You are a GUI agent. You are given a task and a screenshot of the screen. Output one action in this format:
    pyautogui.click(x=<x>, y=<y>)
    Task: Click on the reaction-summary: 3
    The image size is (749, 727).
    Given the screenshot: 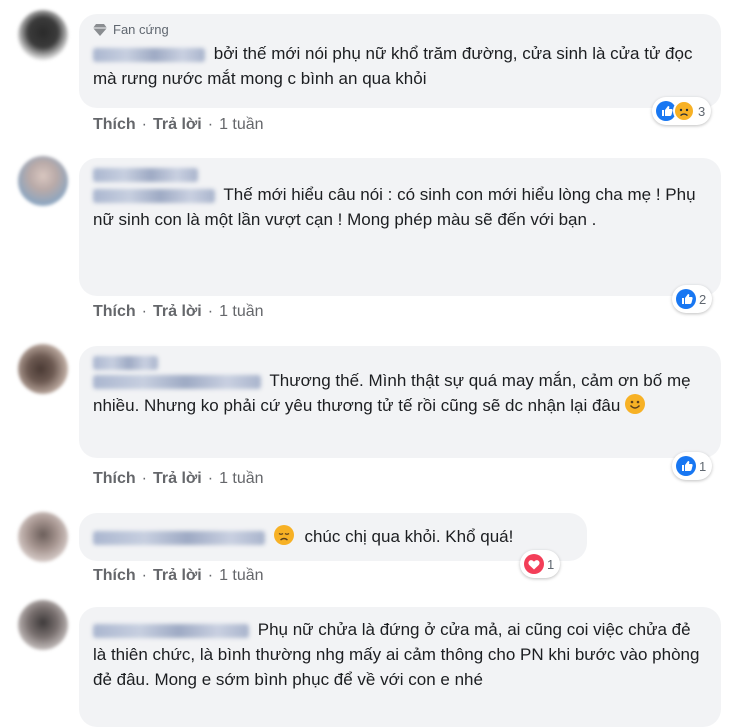 What is the action you would take?
    pyautogui.click(x=682, y=111)
    